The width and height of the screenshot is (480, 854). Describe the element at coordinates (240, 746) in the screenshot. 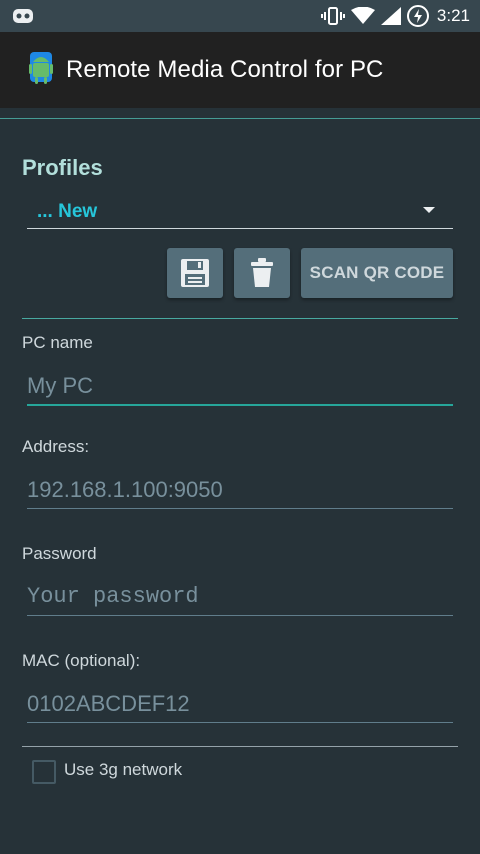

I see `form-divider` at that location.